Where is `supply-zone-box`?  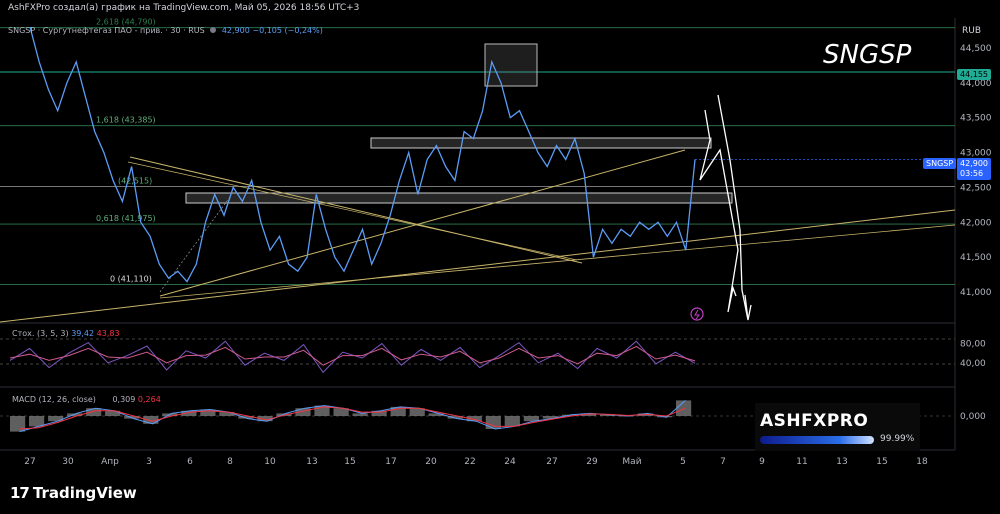 supply-zone-box is located at coordinates (541, 143).